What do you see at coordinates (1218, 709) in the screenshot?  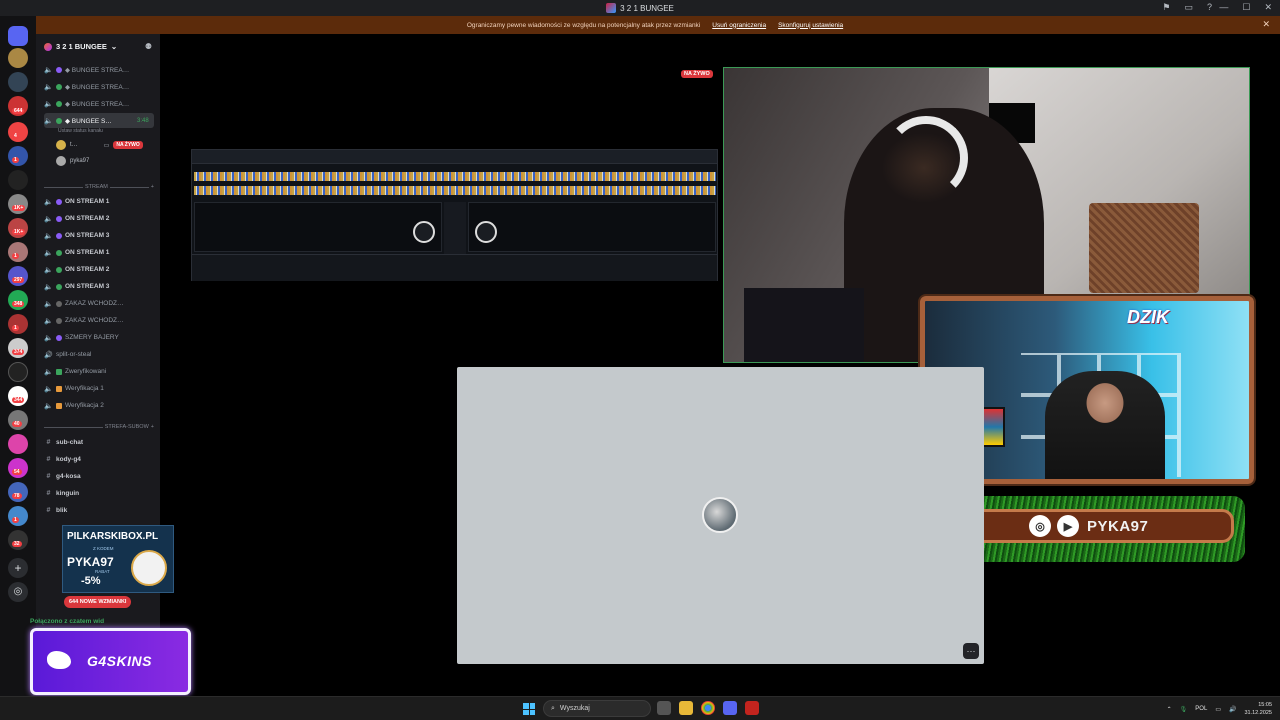 I see `network-icon: ▭` at bounding box center [1218, 709].